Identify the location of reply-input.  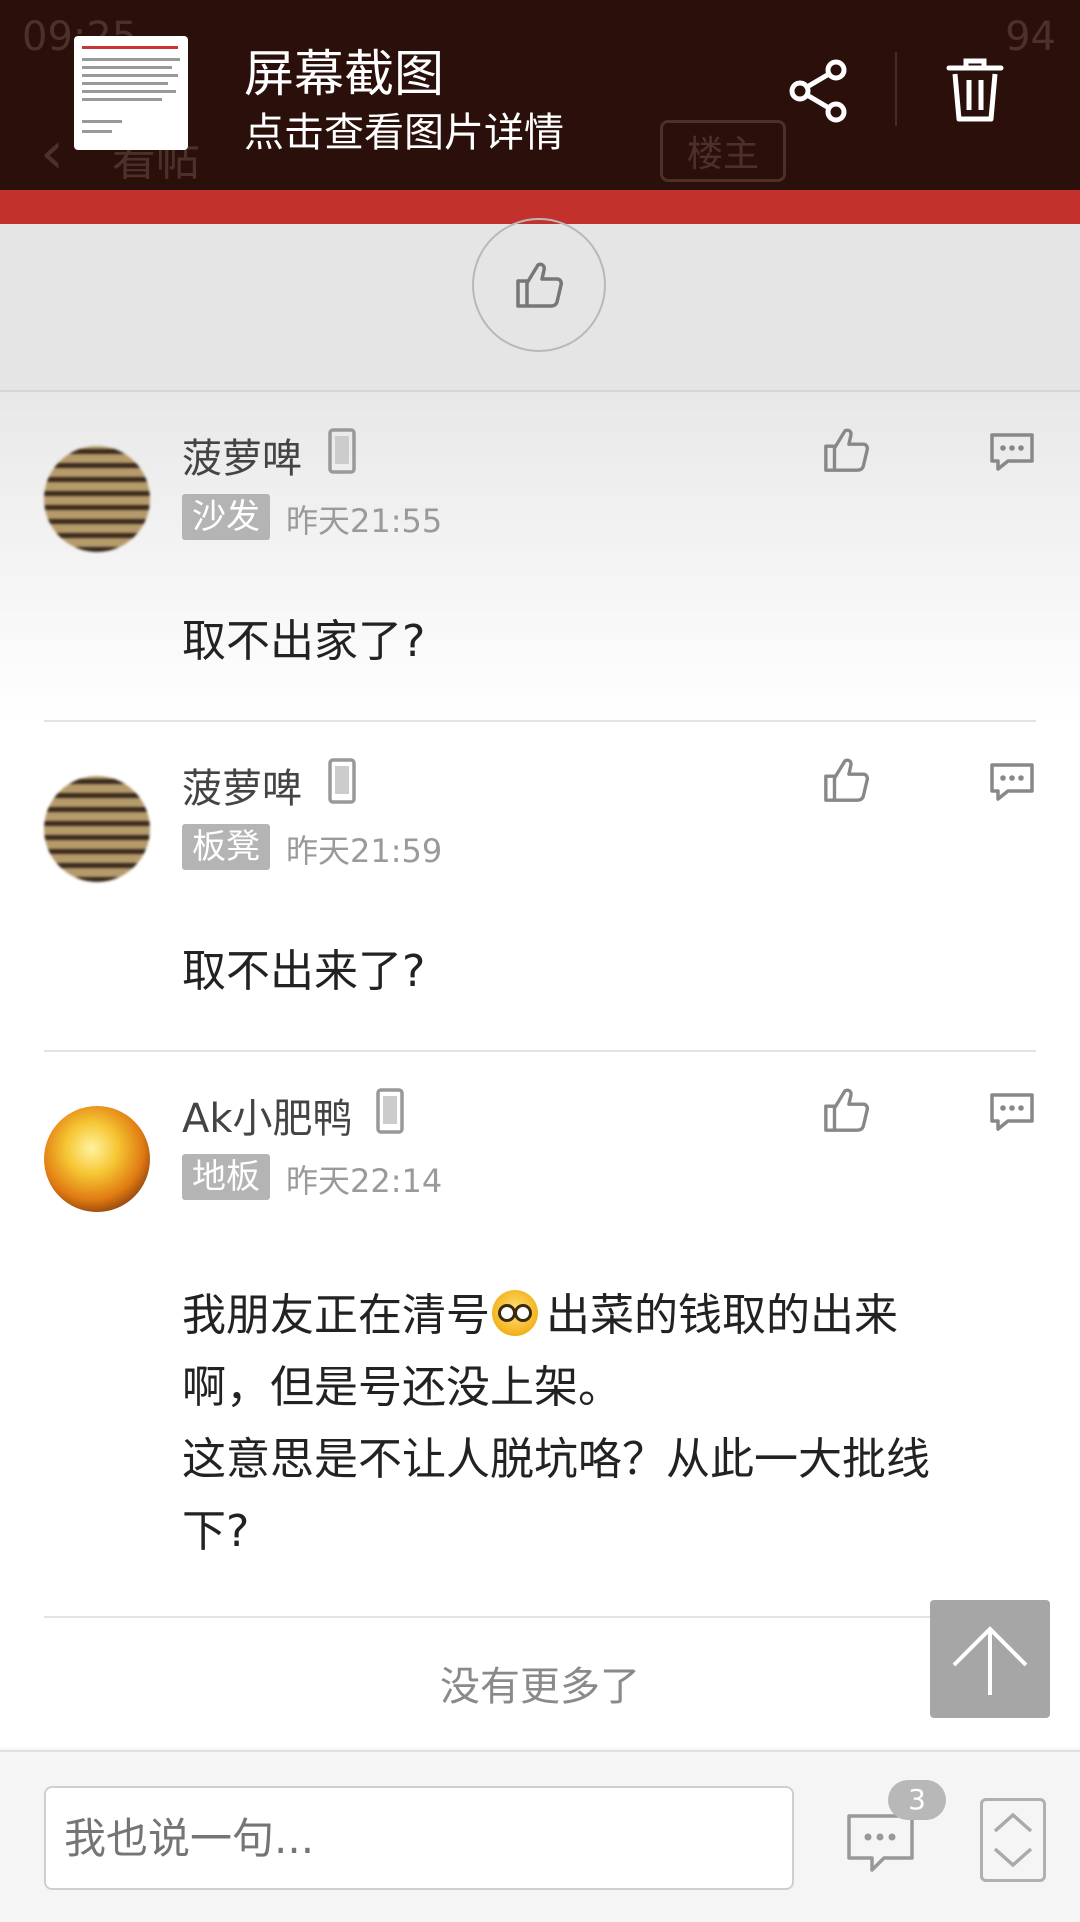
(419, 1838).